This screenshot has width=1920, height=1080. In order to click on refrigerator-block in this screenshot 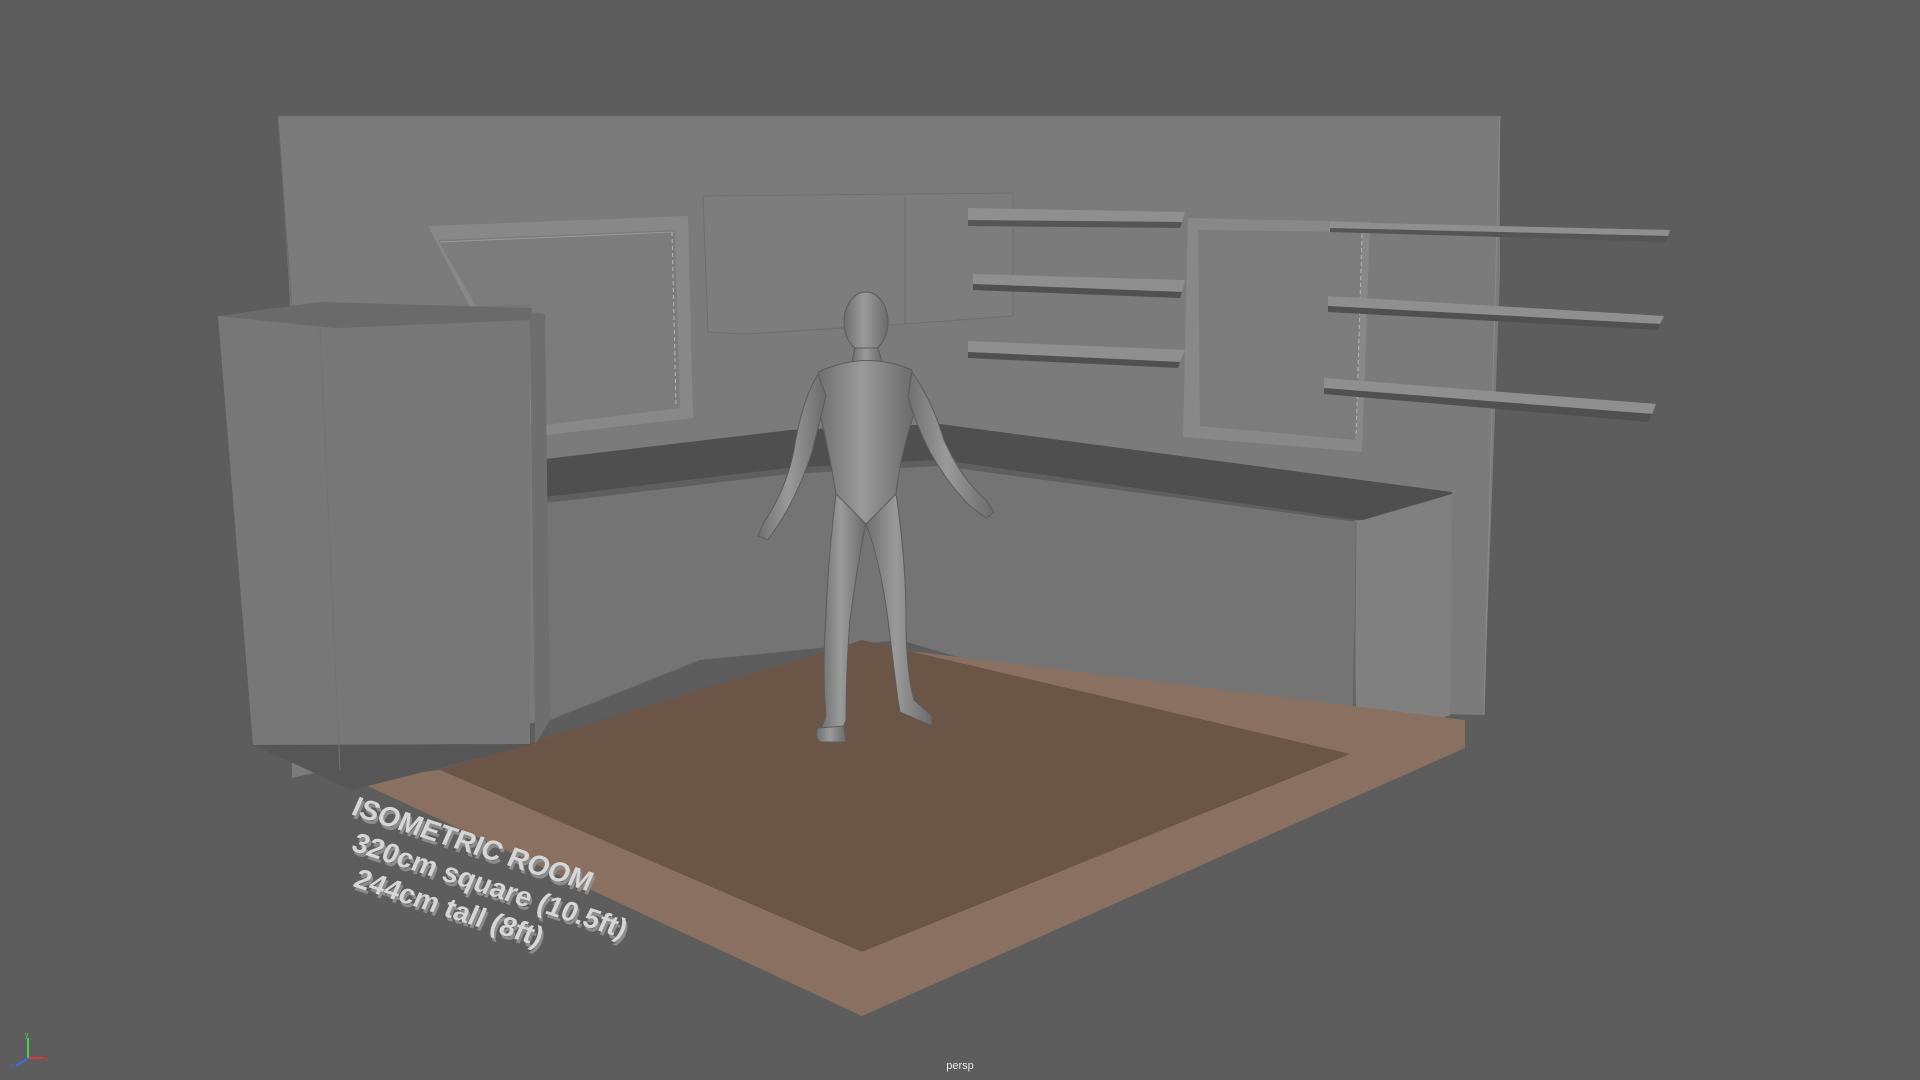, I will do `click(384, 546)`.